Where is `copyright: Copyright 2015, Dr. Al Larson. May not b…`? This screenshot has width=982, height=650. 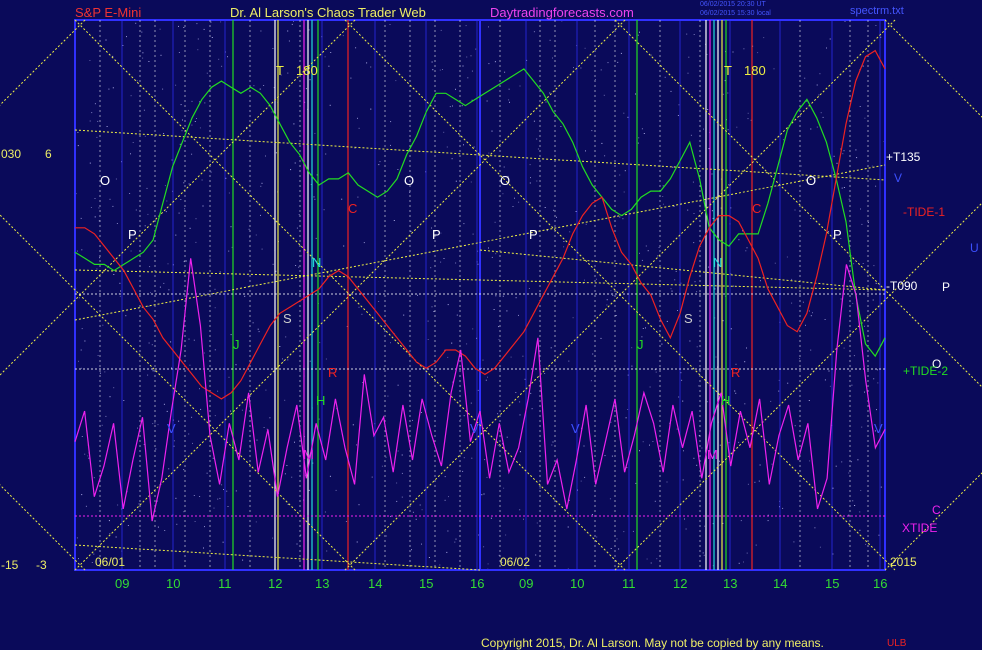 copyright: Copyright 2015, Dr. Al Larson. May not b… is located at coordinates (652, 643).